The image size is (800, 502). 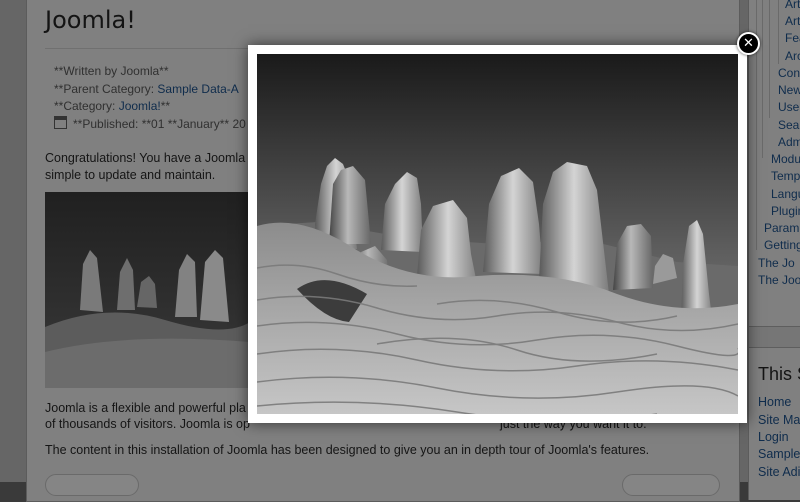 I want to click on sidebar-menu-item: Arc, so click(x=792, y=56).